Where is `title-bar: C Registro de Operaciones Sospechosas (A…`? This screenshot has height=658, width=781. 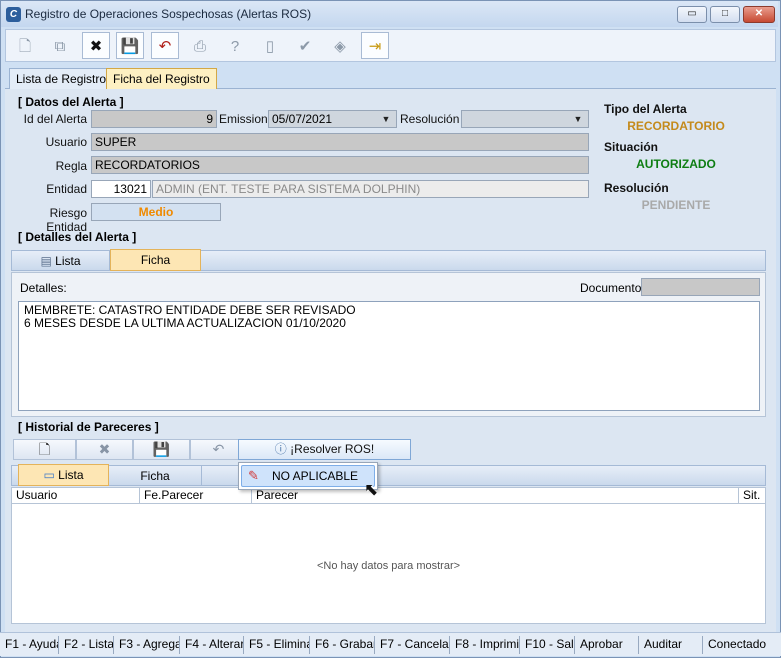
title-bar: C Registro de Operaciones Sospechosas (A… is located at coordinates (389, 14).